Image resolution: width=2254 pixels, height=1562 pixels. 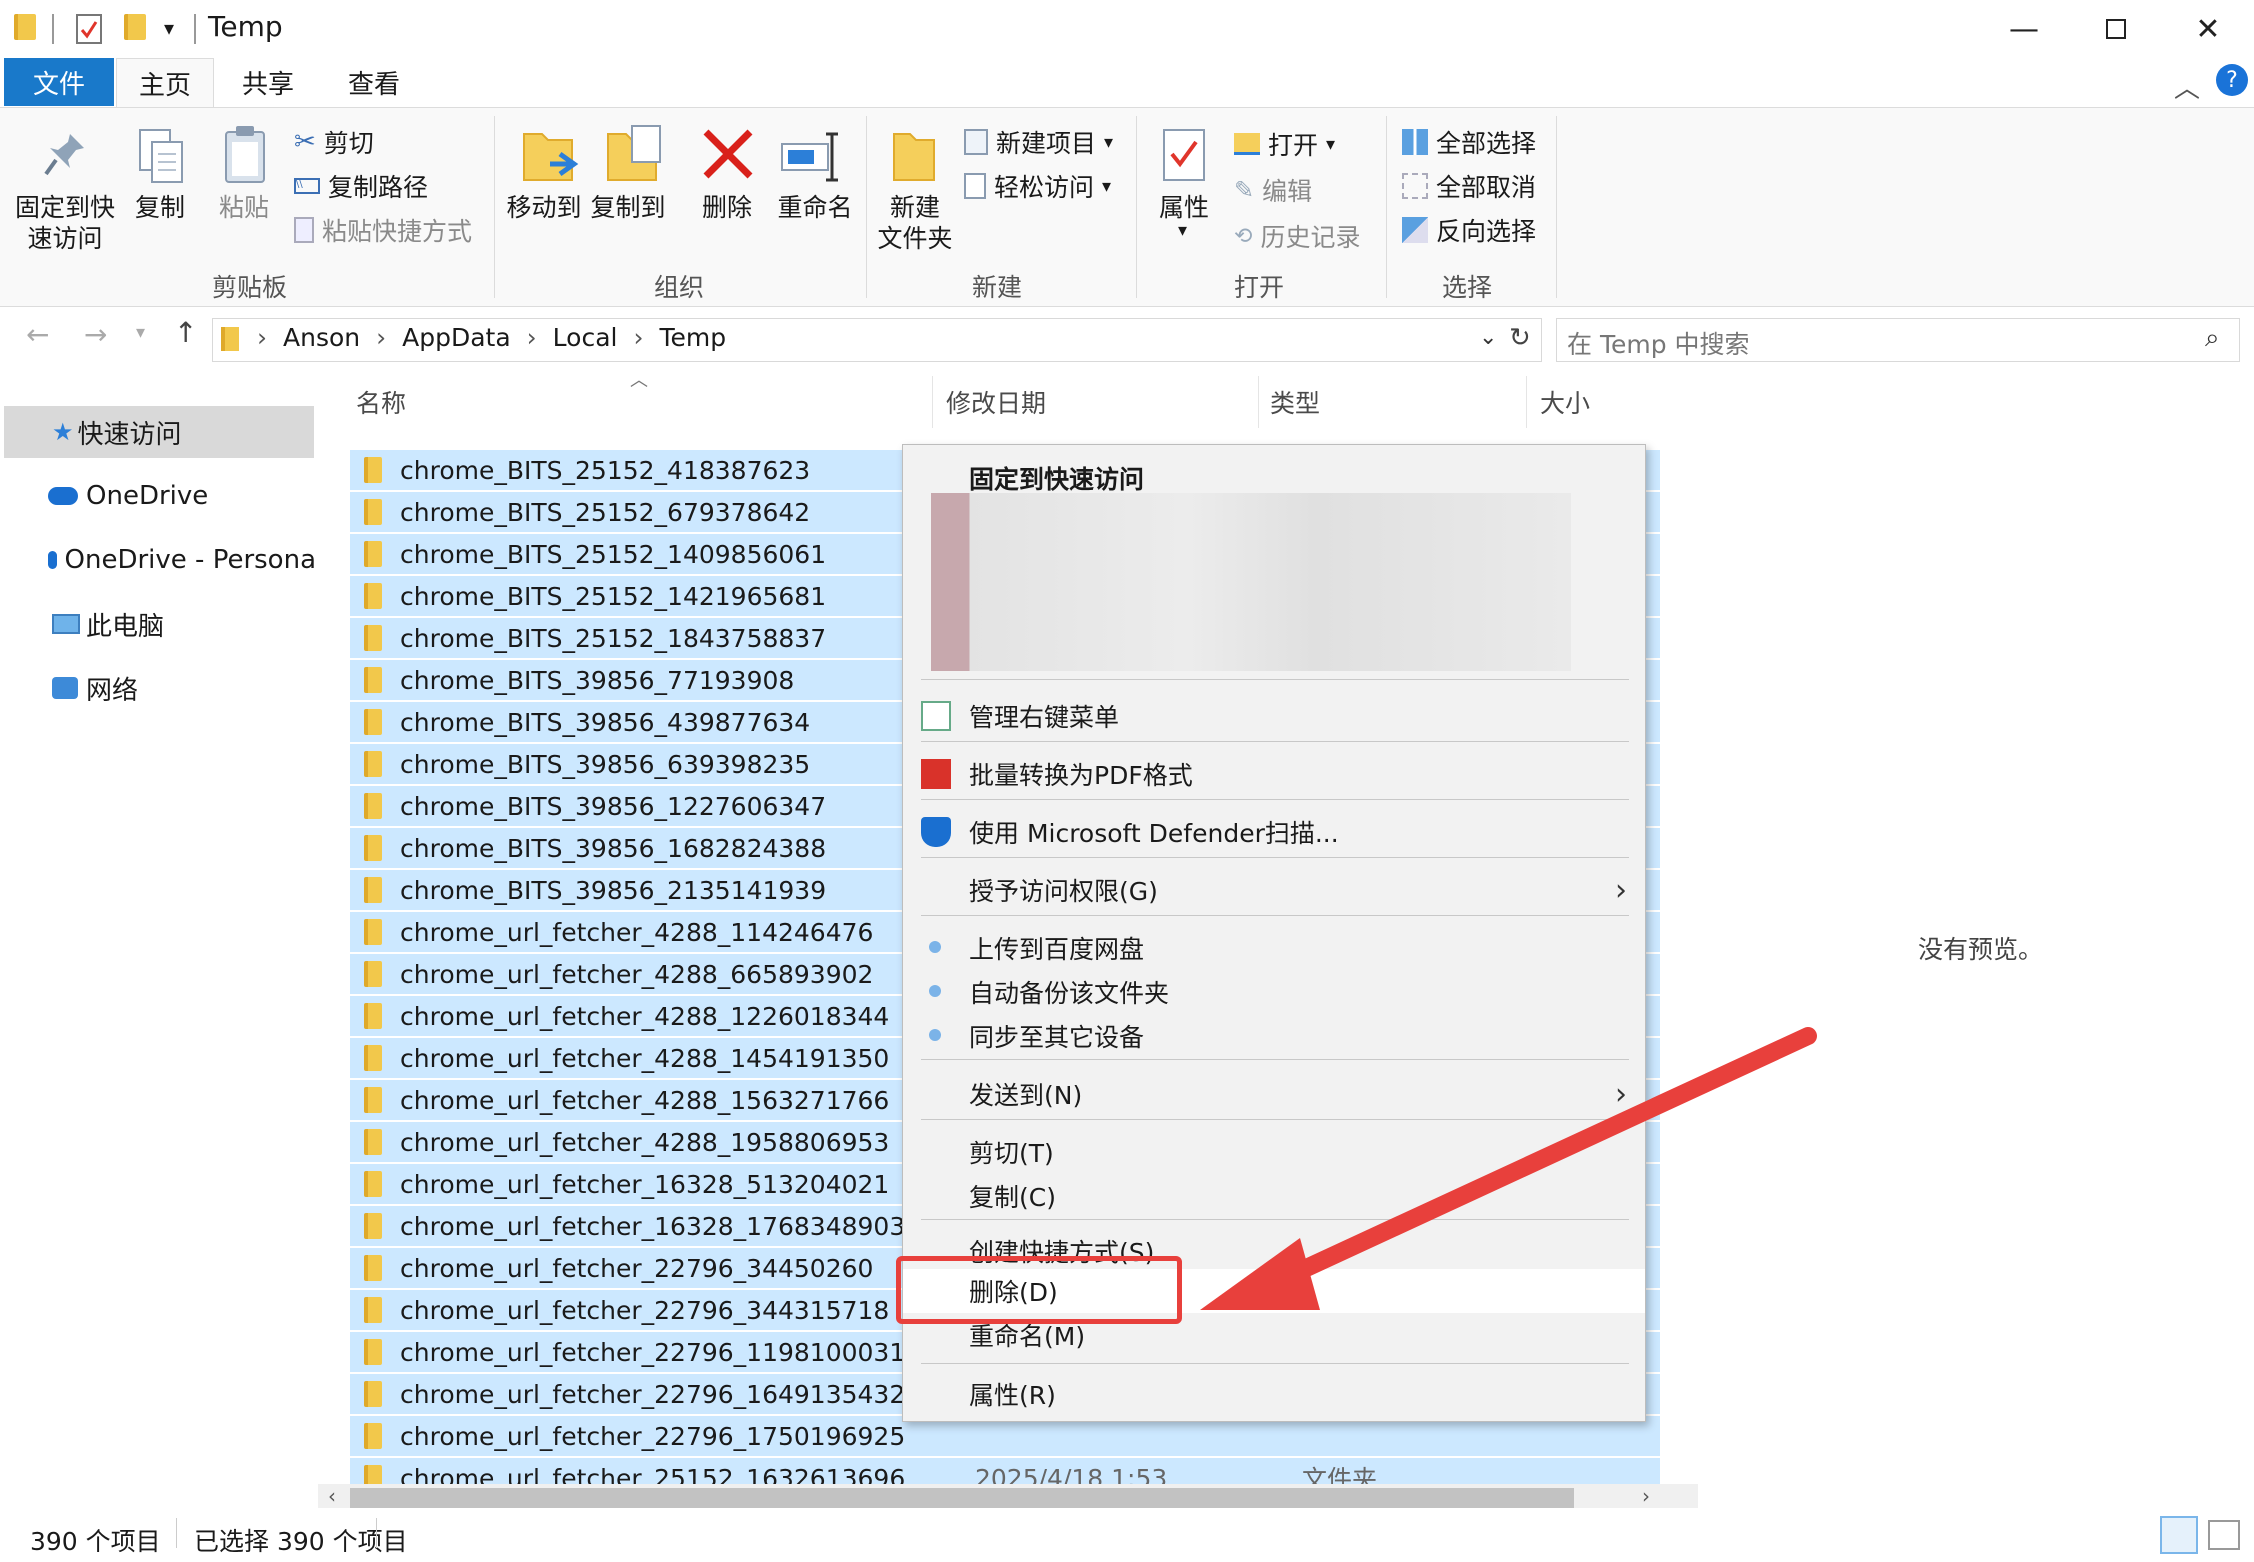 I want to click on properties-button: 属性, so click(x=1184, y=207).